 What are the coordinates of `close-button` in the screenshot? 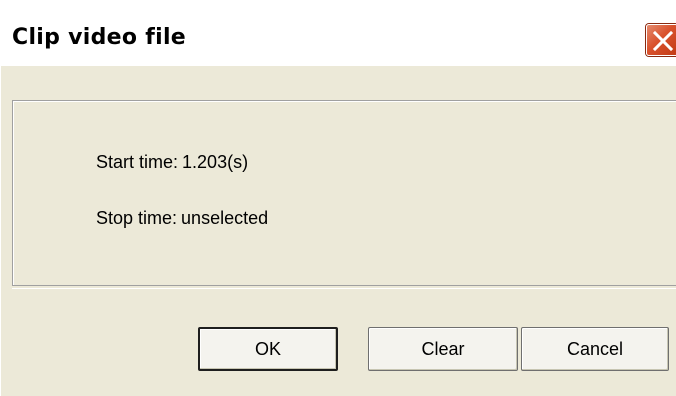 It's located at (661, 40).